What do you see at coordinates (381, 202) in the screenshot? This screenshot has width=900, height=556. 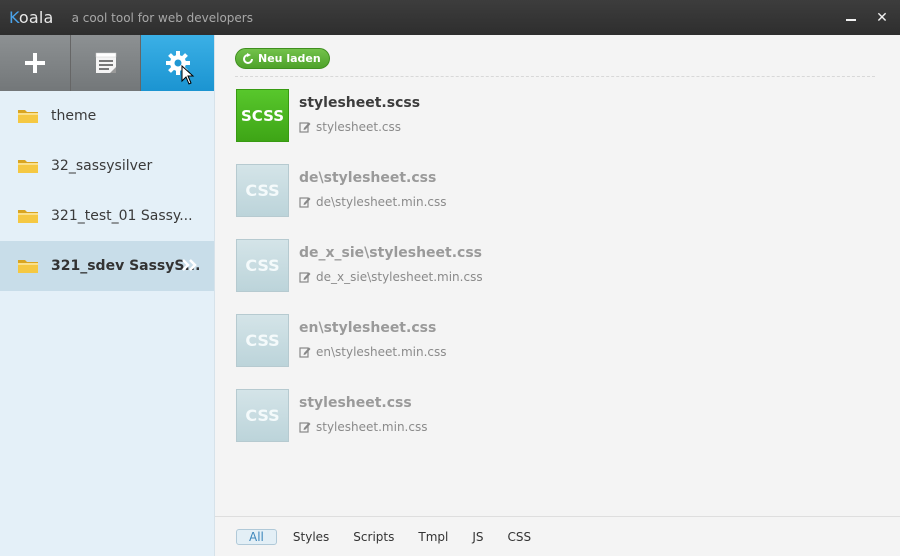 I see `output-path-label: de\stylesheet.min.css` at bounding box center [381, 202].